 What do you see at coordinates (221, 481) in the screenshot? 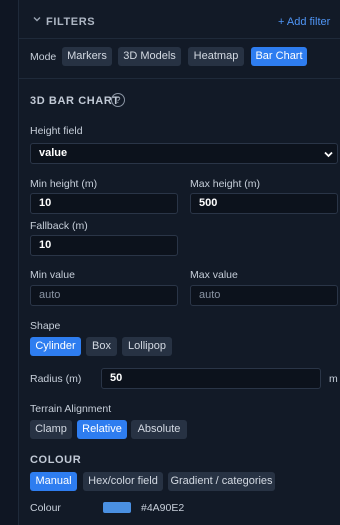
I see `colour-mode-gradient: Gradient / categories` at bounding box center [221, 481].